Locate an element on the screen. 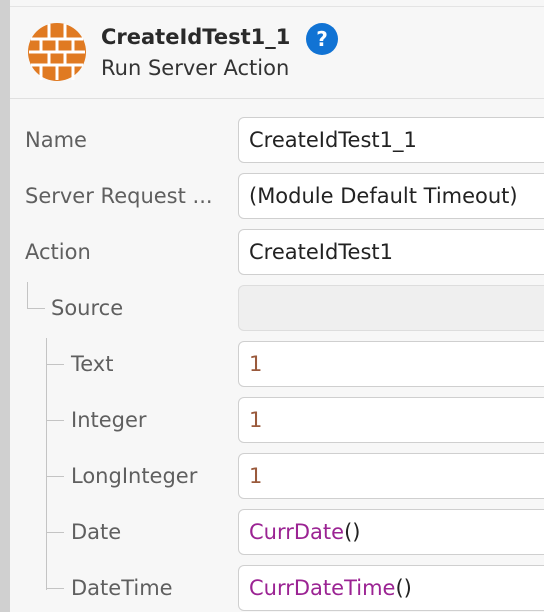 The image size is (544, 612). function-name: CurrDate is located at coordinates (297, 532).